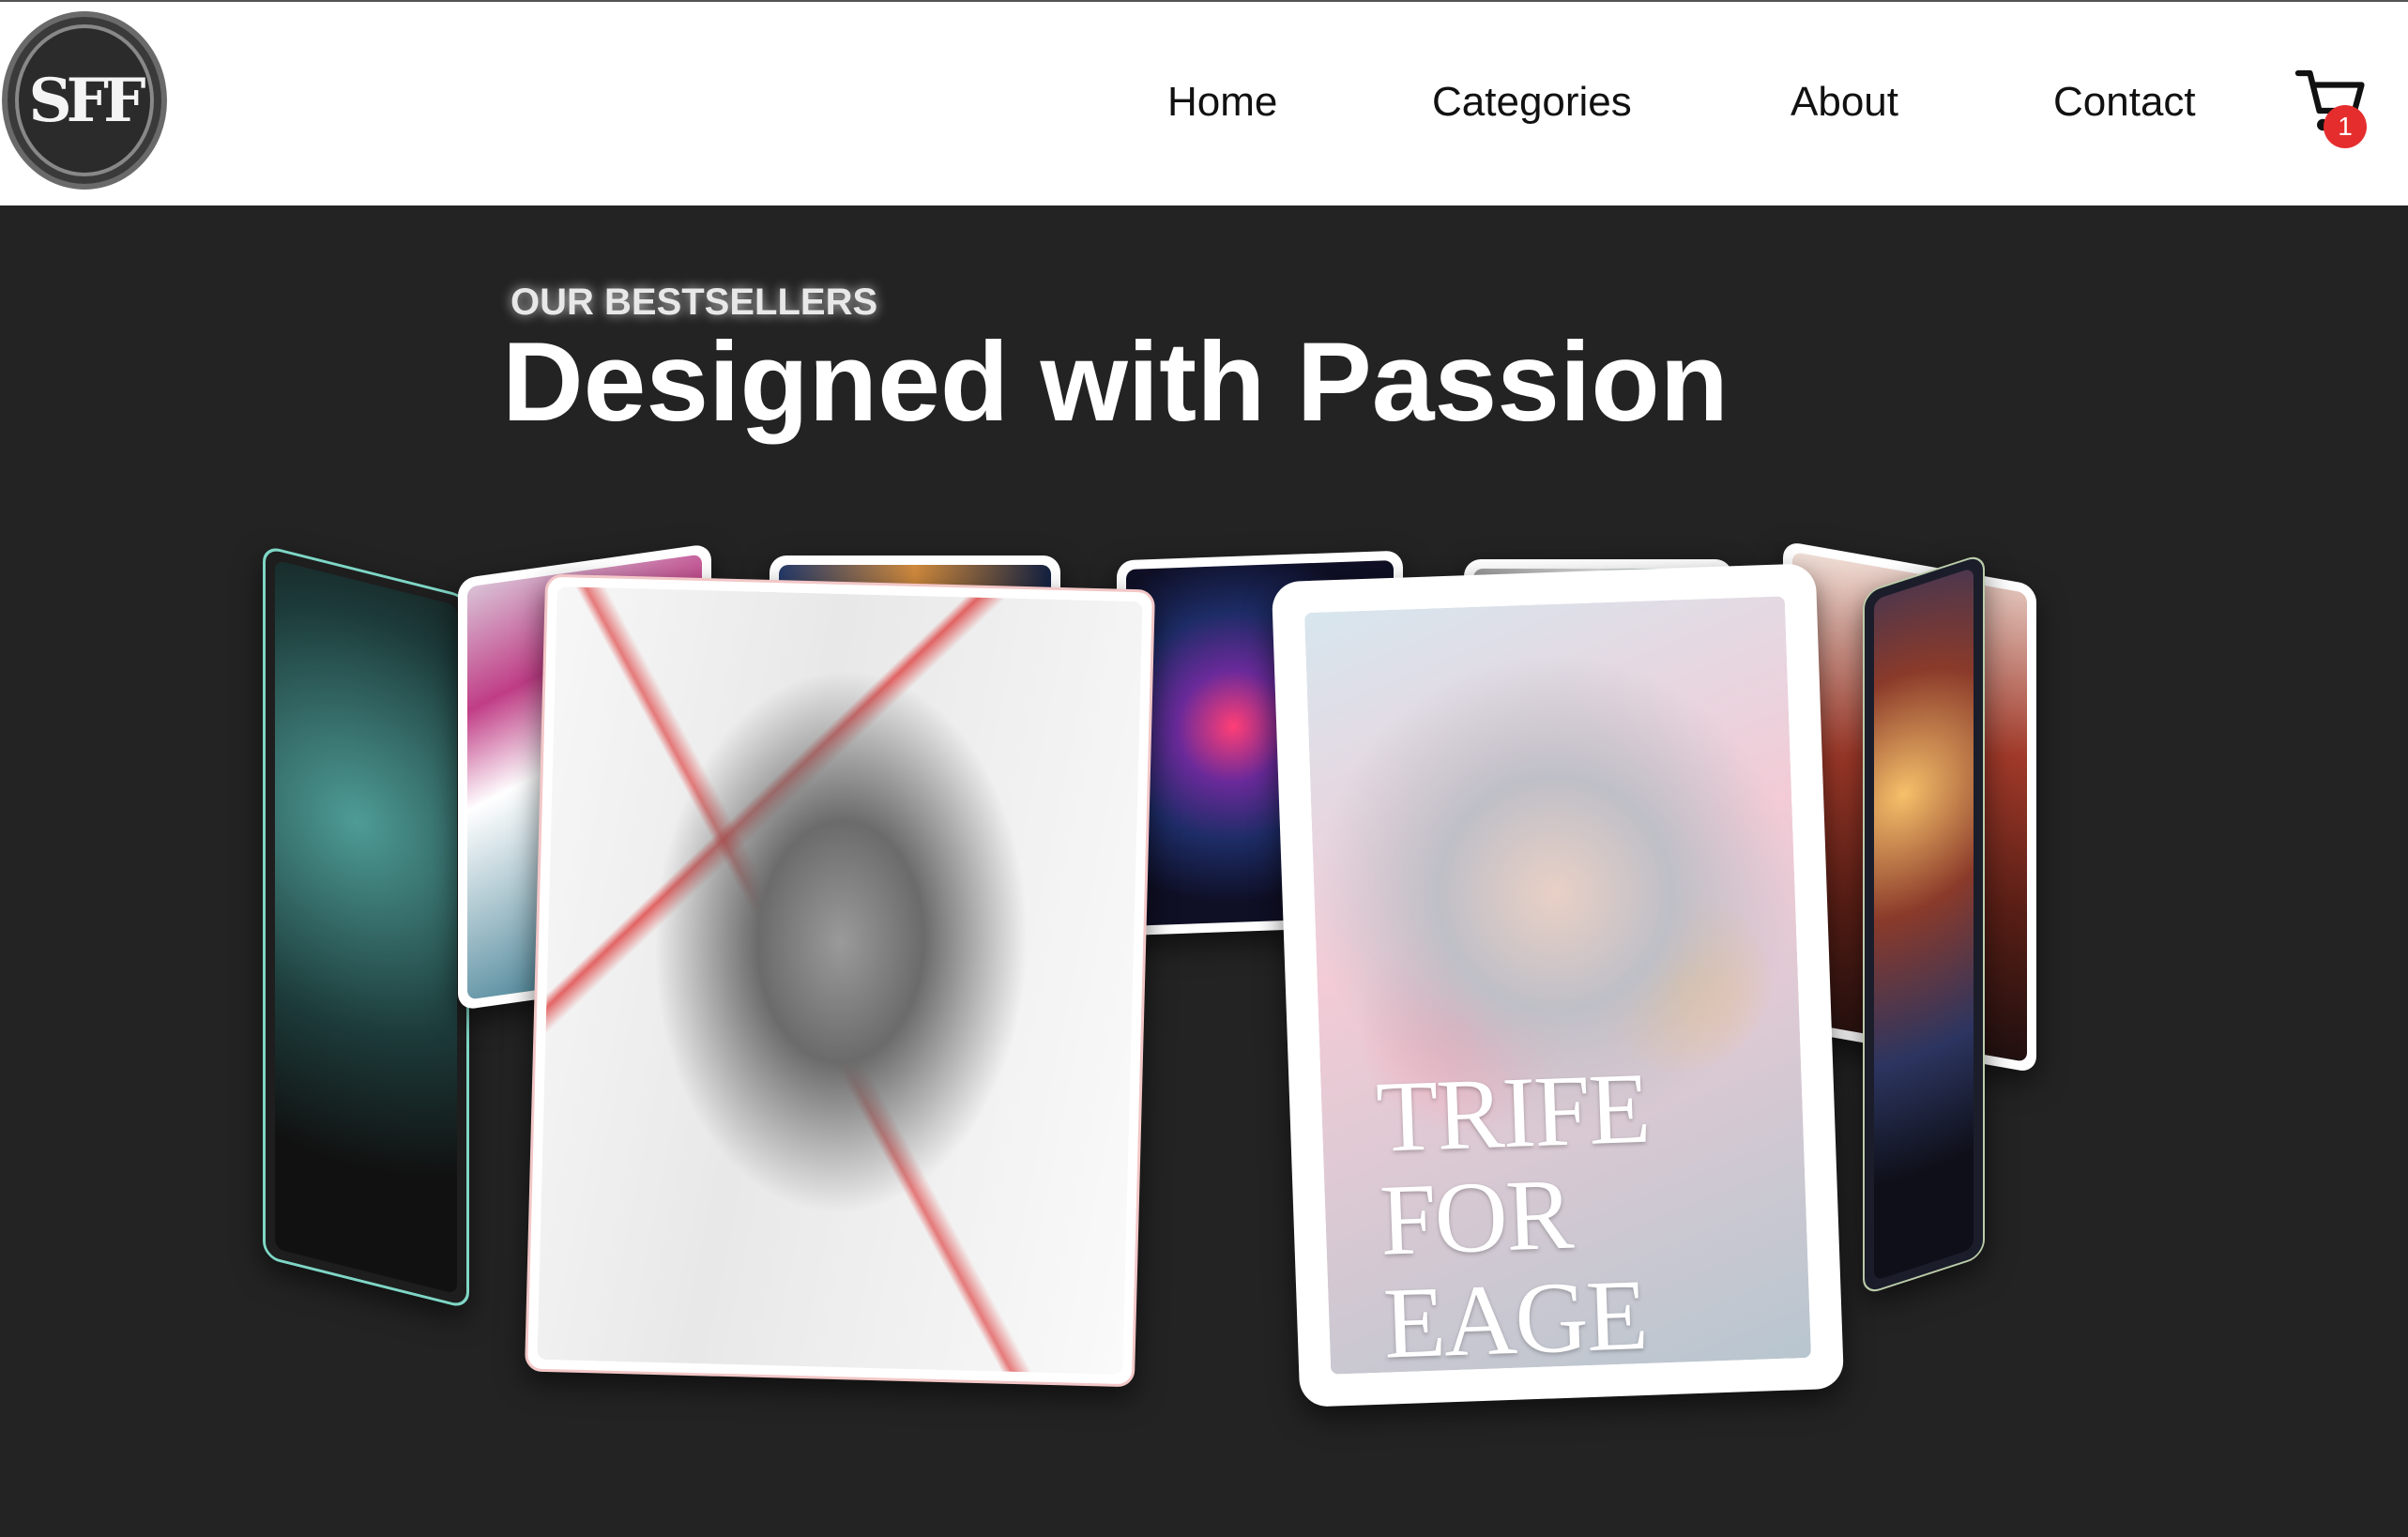  I want to click on nav-home-link: Home, so click(1222, 102).